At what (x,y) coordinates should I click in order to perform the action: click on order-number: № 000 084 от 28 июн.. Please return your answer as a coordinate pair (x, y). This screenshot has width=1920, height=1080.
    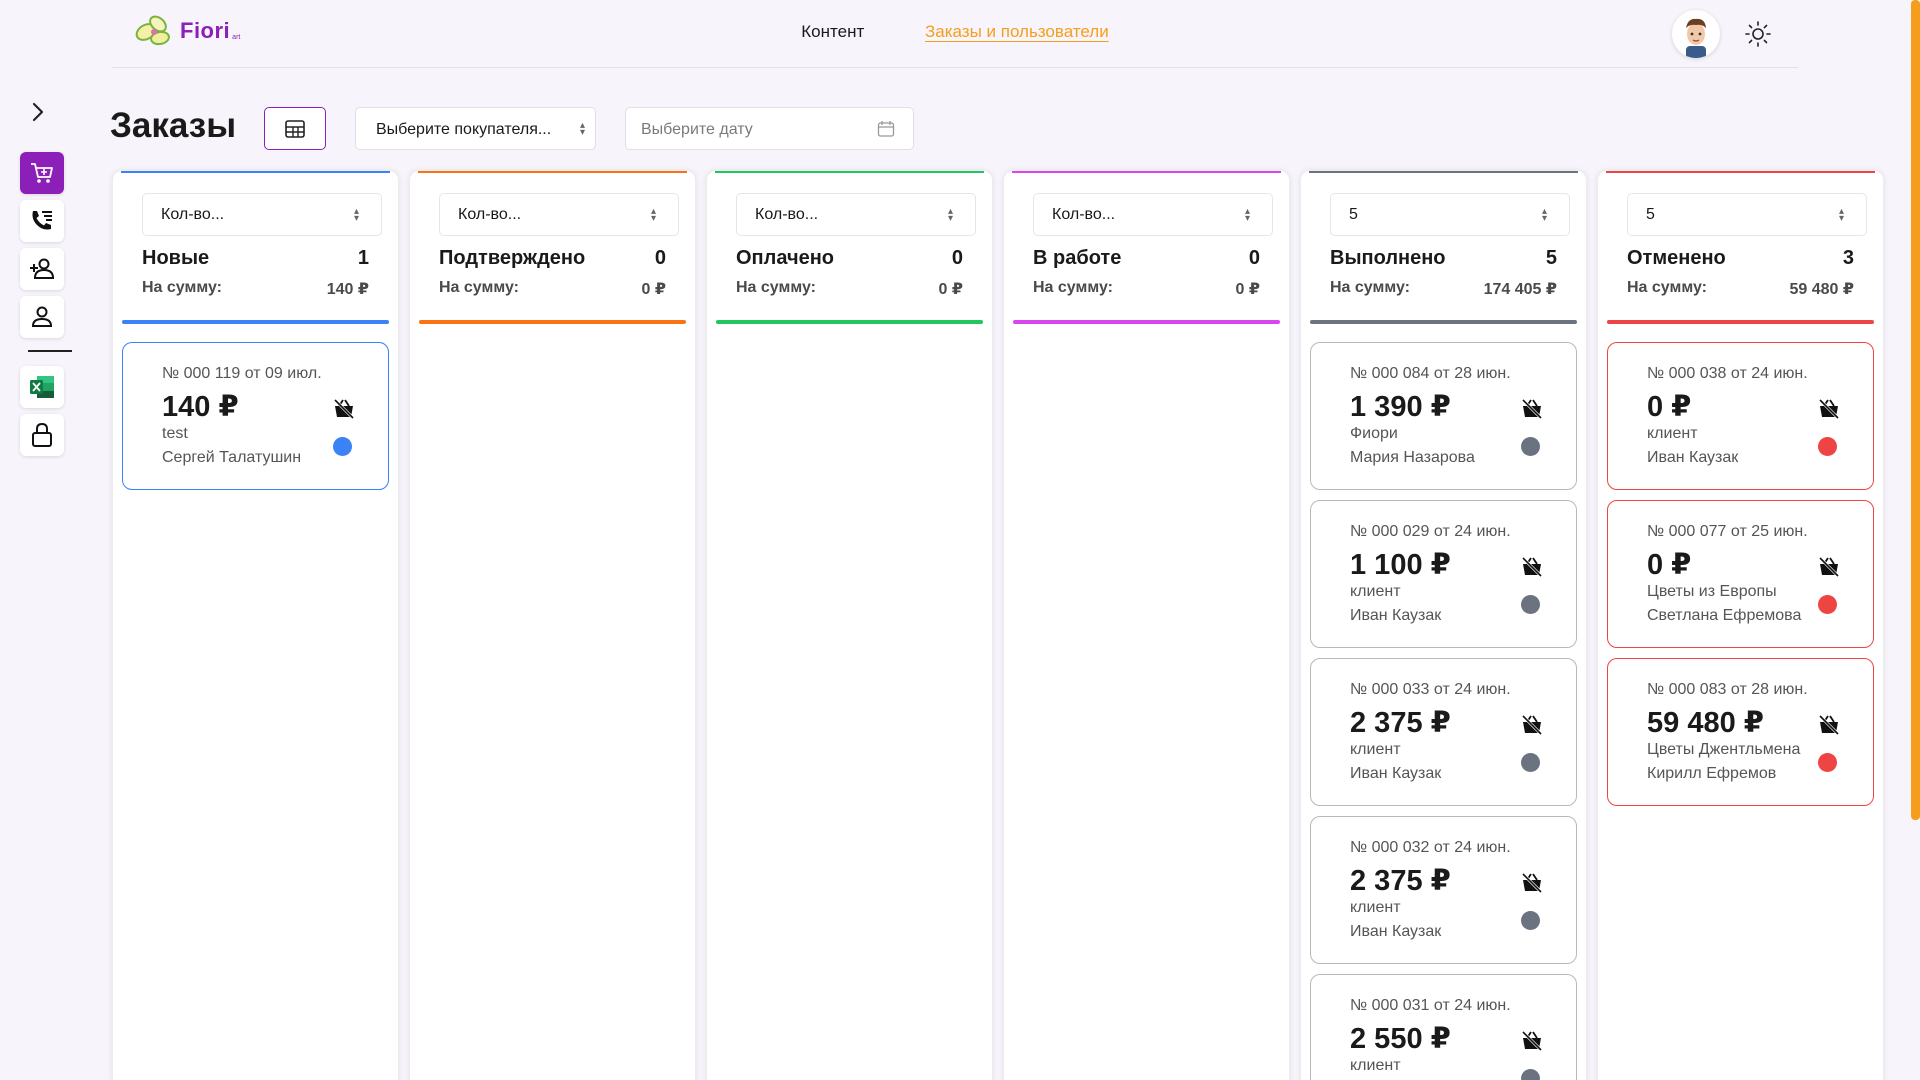
    Looking at the image, I should click on (1430, 373).